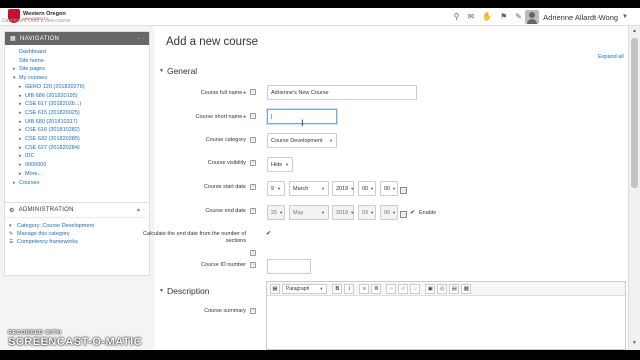 The image size is (640, 360). What do you see at coordinates (337, 288) in the screenshot?
I see `bold-button: B` at bounding box center [337, 288].